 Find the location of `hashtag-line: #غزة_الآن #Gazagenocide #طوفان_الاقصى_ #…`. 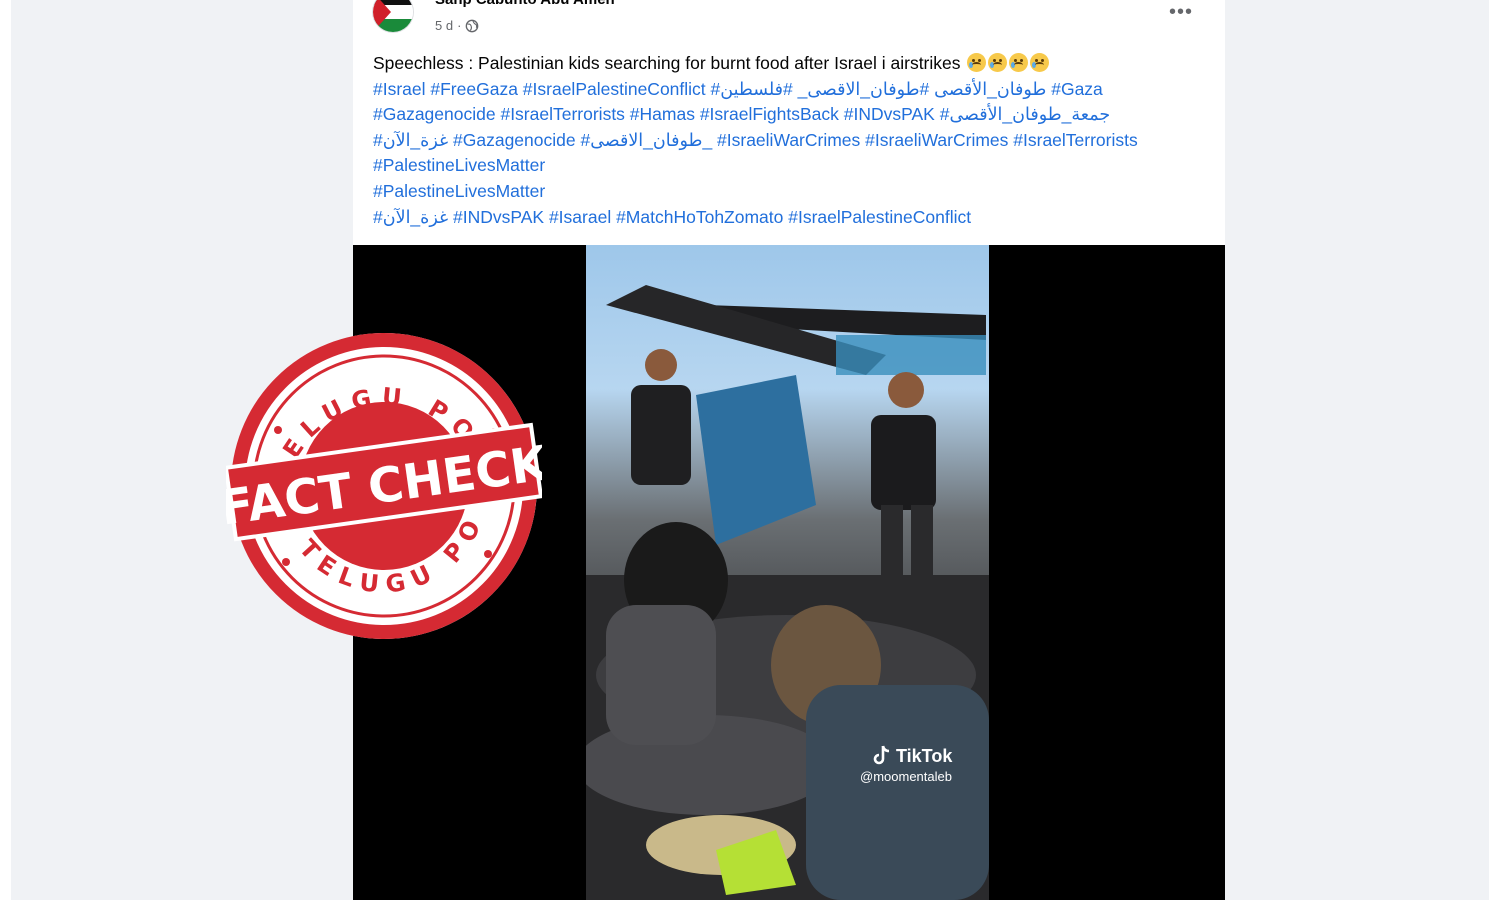

hashtag-line: #غزة_الآن #Gazagenocide #طوفان_الاقصى_ #… is located at coordinates (788, 141).